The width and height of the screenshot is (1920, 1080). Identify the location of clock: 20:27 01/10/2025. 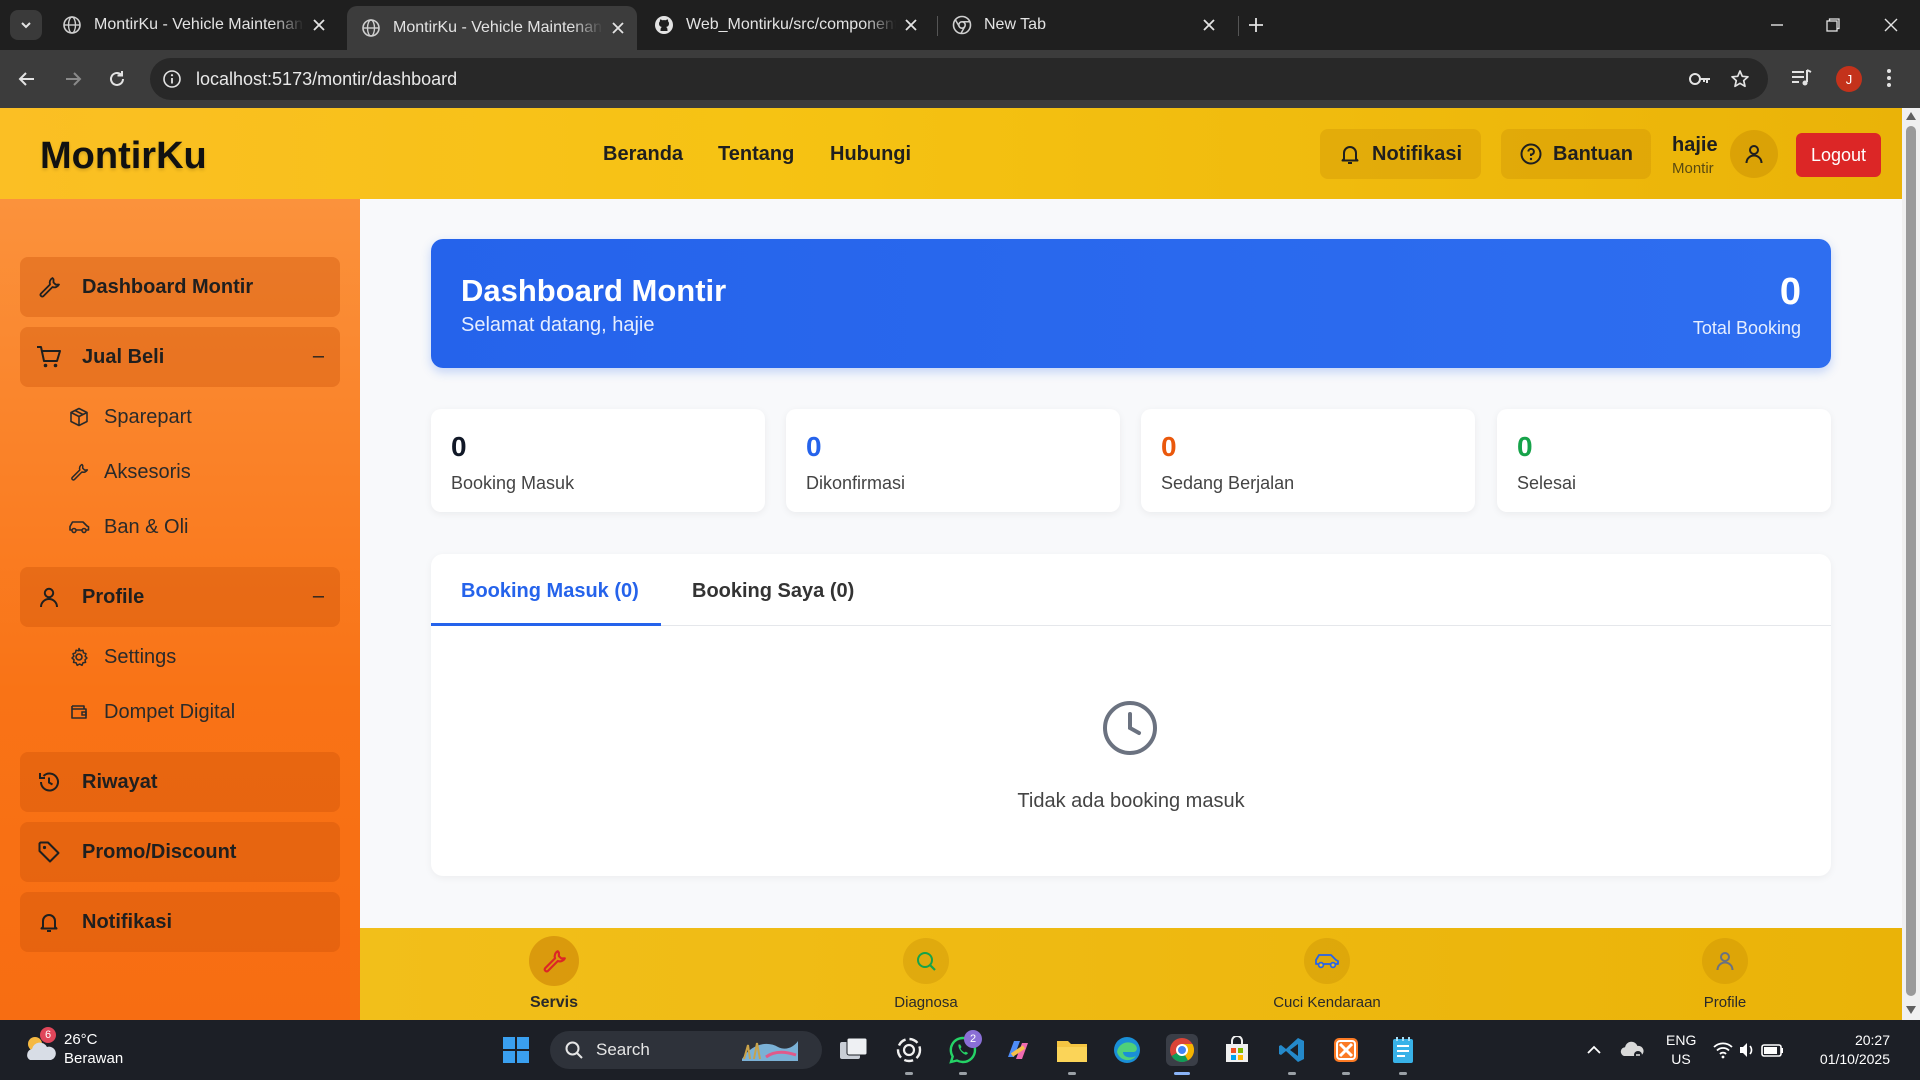
(1850, 1050).